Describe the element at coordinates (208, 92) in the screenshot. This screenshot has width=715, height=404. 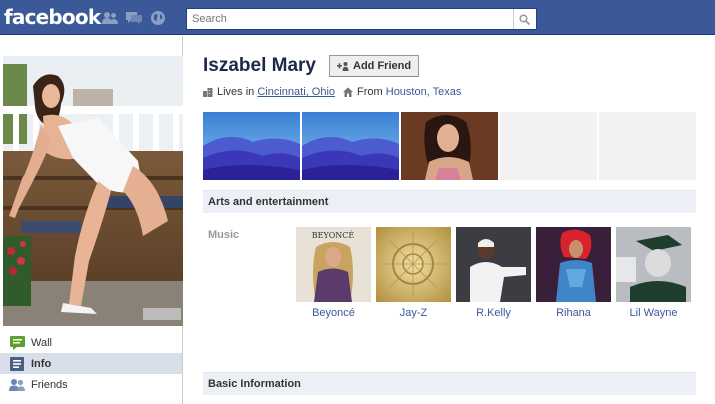
I see `city-icon` at that location.